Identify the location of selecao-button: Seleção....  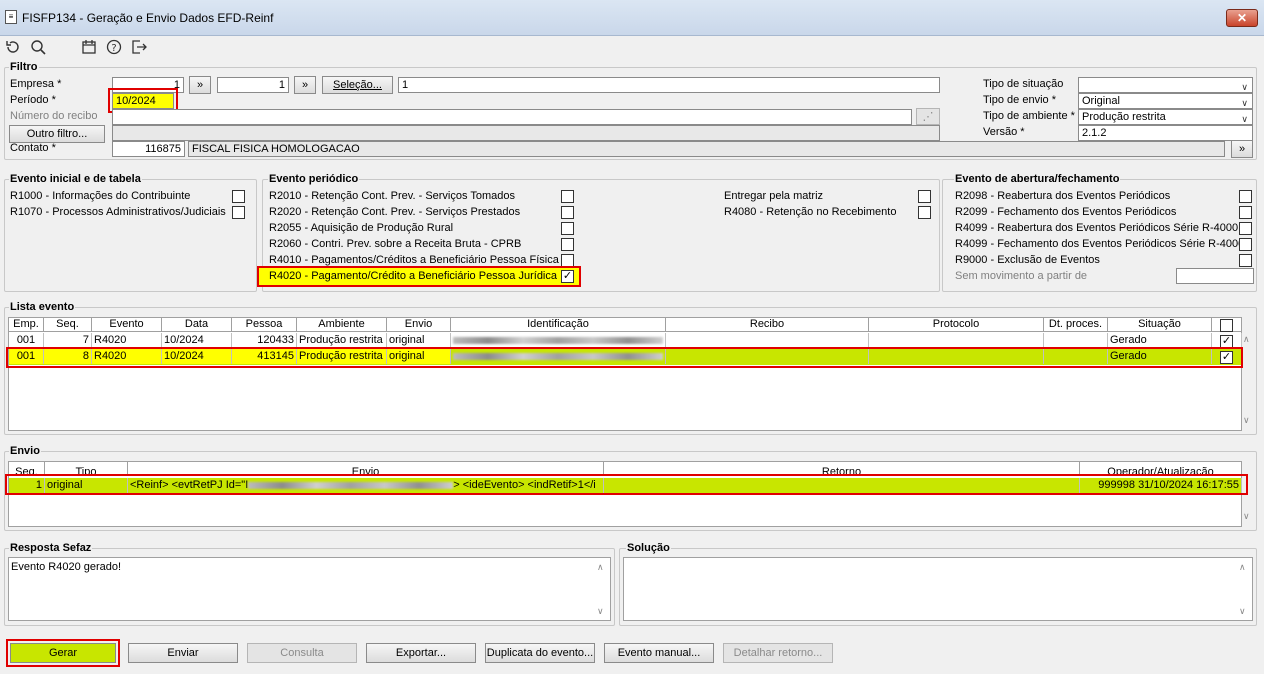
(357, 85).